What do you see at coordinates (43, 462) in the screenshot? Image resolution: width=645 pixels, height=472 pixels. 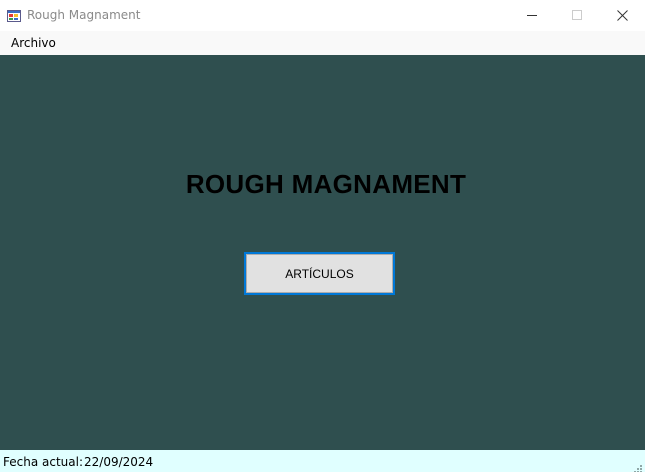 I see `date-label: Fecha actual:` at bounding box center [43, 462].